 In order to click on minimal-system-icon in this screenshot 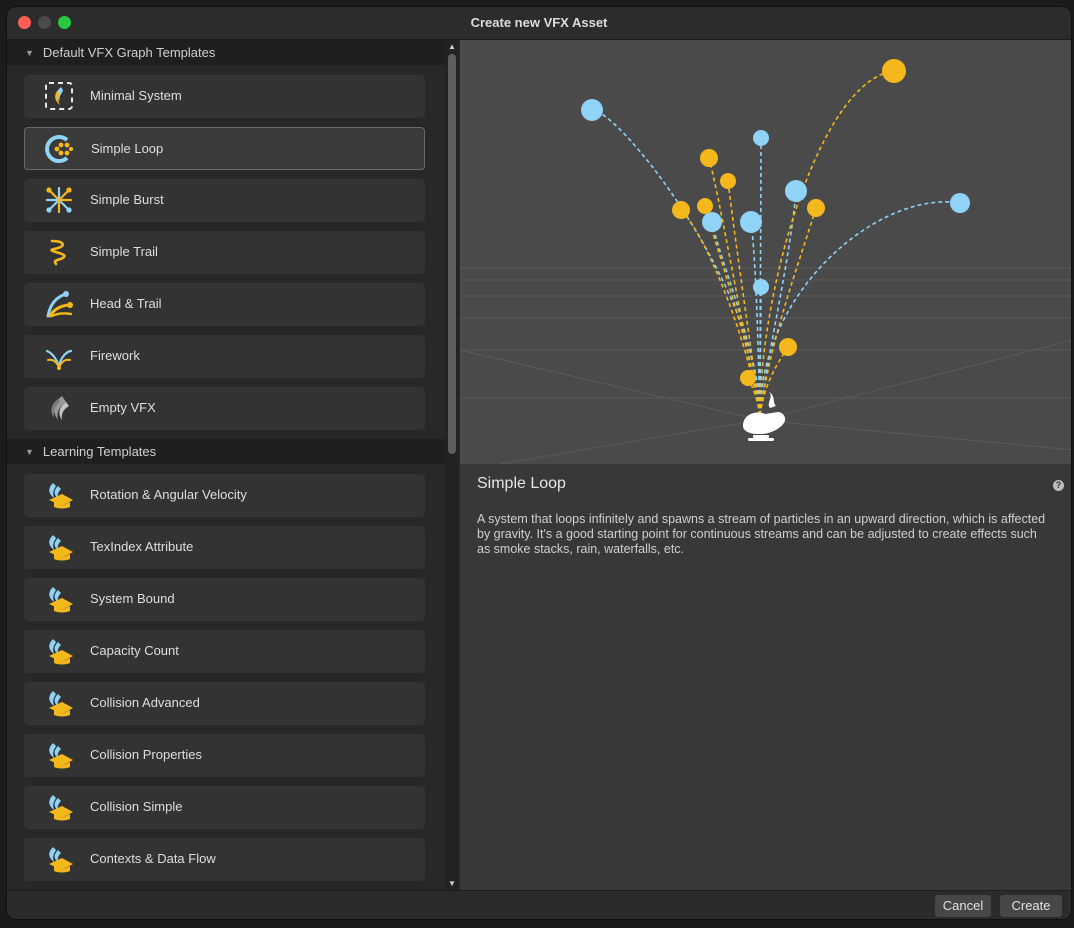, I will do `click(59, 96)`.